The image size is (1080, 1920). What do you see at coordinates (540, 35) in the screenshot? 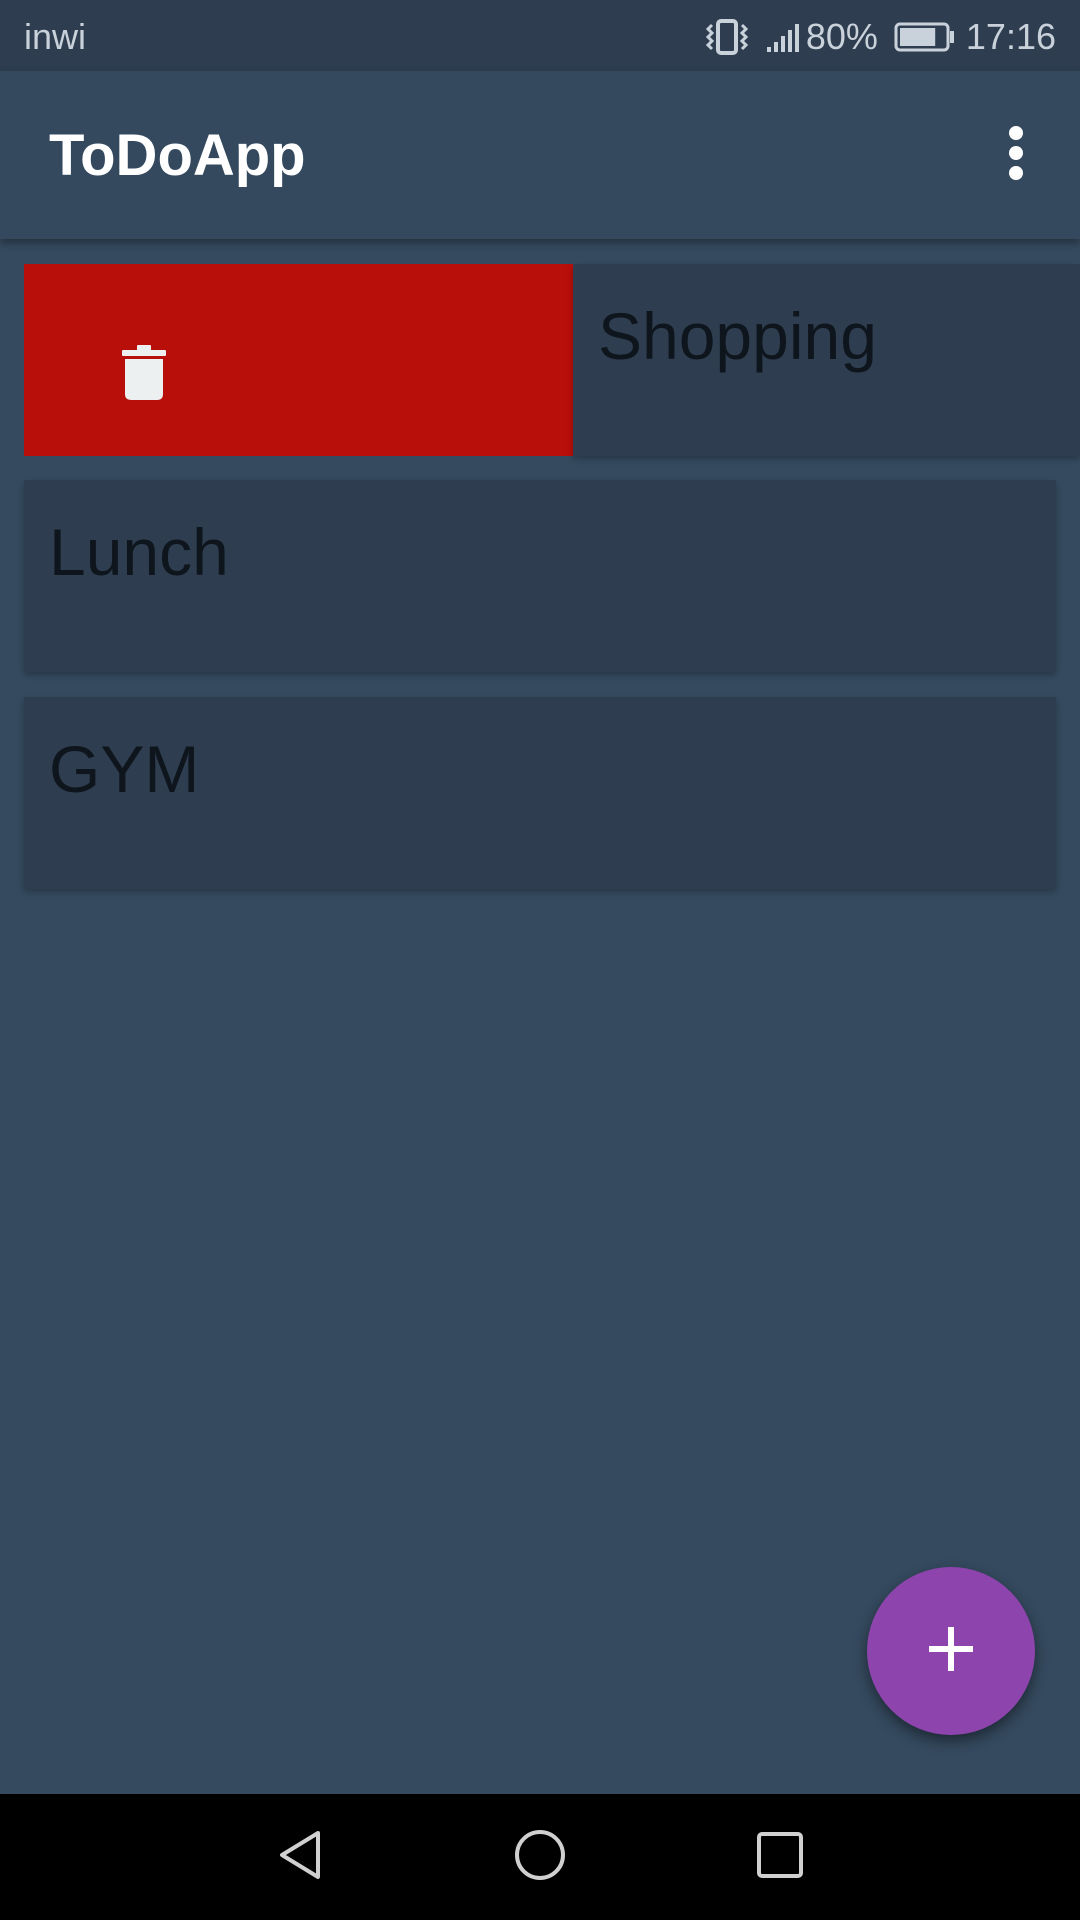
I see `status-bar: inwi 80% 17:16` at bounding box center [540, 35].